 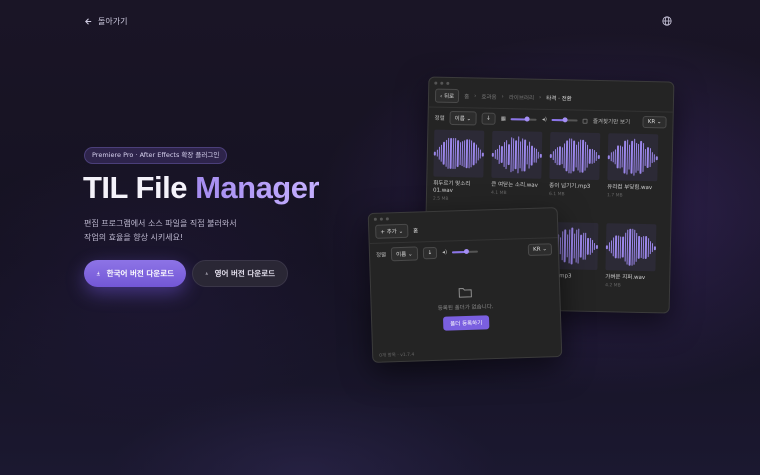 What do you see at coordinates (611, 122) in the screenshot?
I see `favorites-label: 즐겨찾기만 보기` at bounding box center [611, 122].